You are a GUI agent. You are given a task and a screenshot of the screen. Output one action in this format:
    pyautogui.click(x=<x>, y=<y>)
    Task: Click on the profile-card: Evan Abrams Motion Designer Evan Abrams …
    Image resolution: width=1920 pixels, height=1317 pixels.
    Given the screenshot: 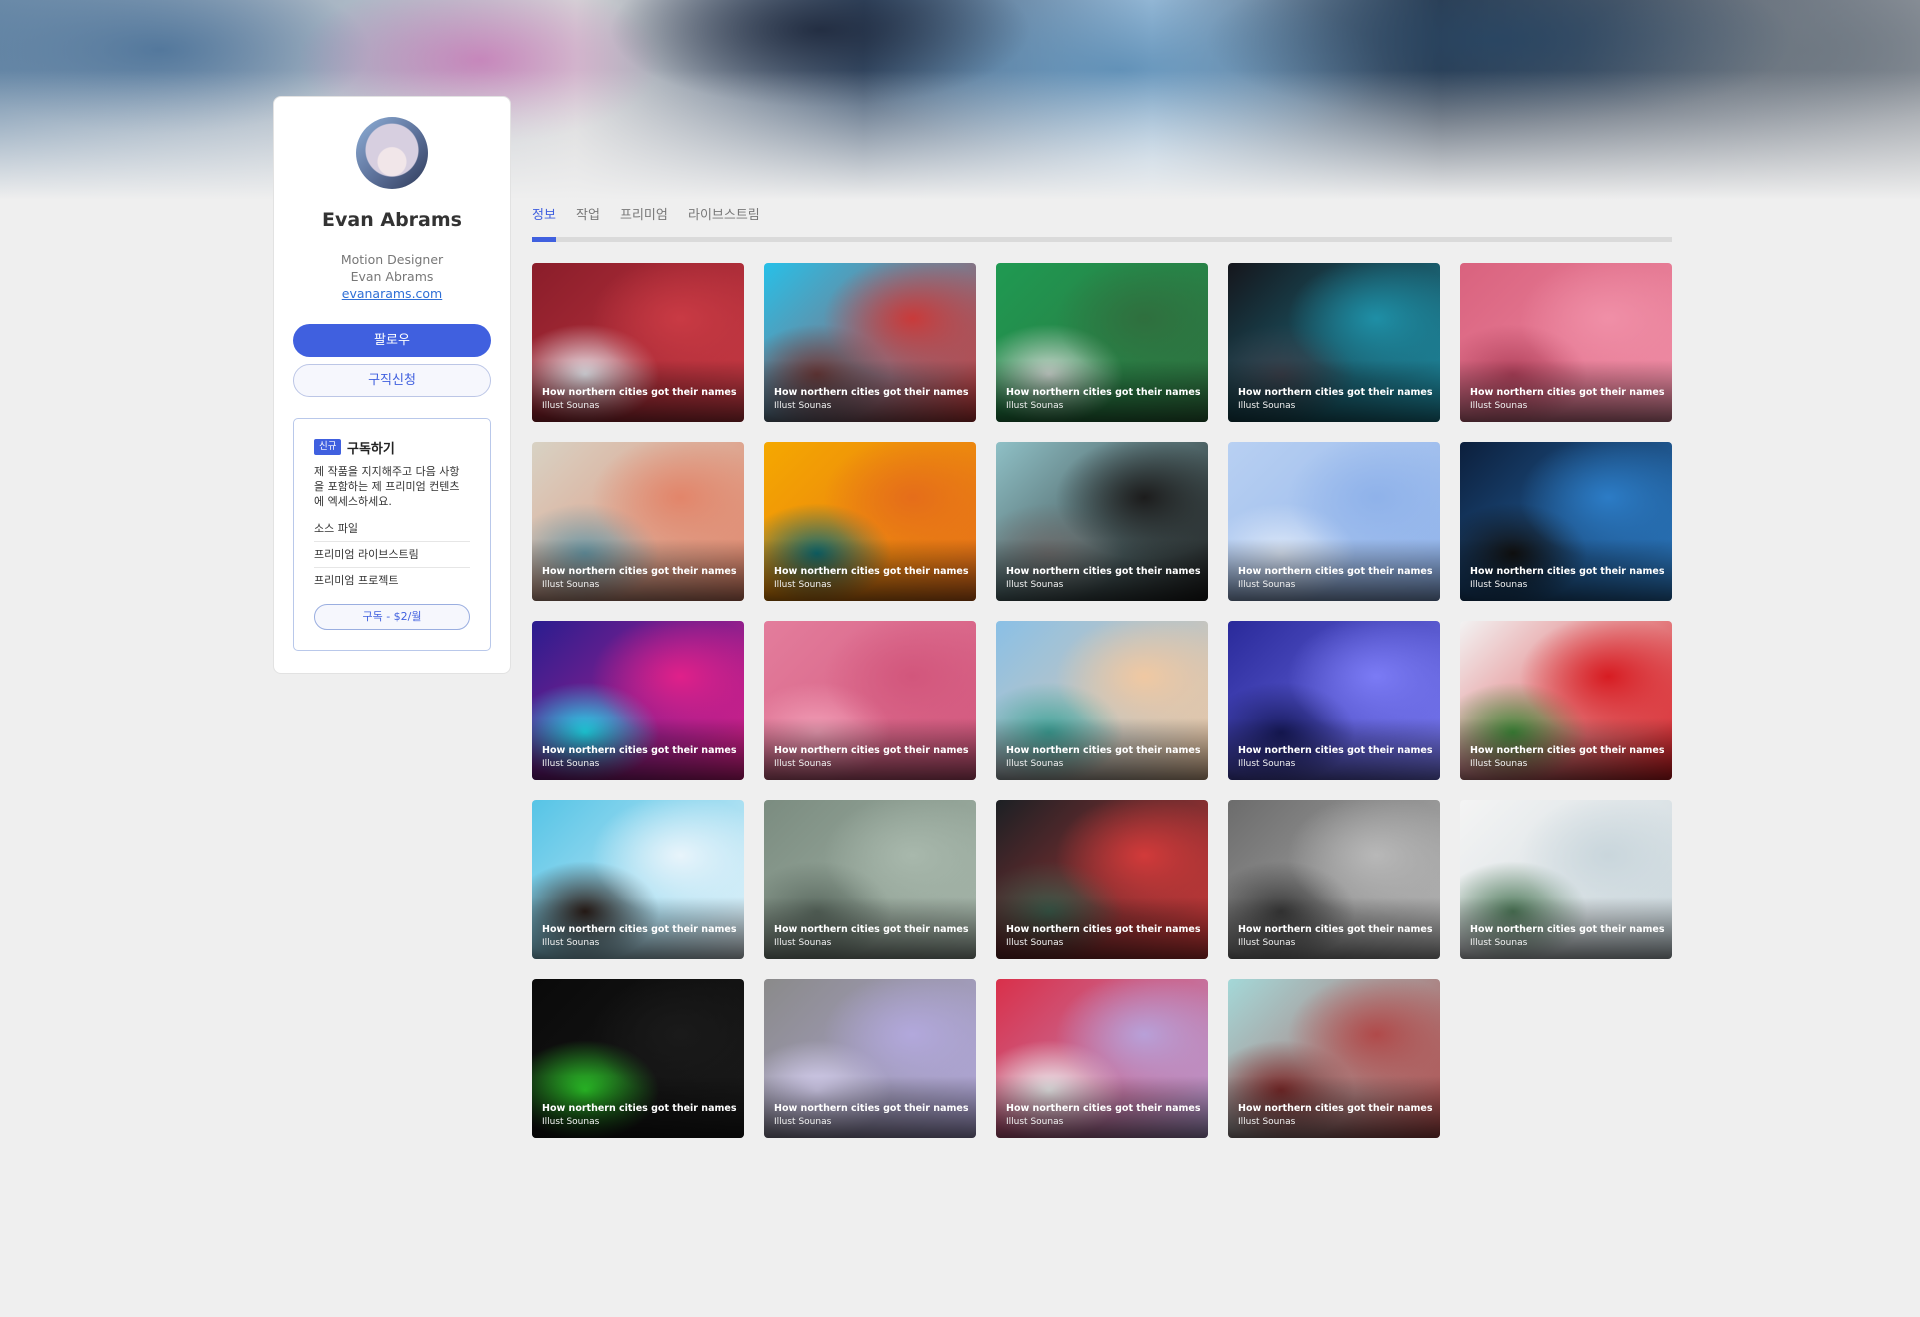 What is the action you would take?
    pyautogui.click(x=392, y=385)
    